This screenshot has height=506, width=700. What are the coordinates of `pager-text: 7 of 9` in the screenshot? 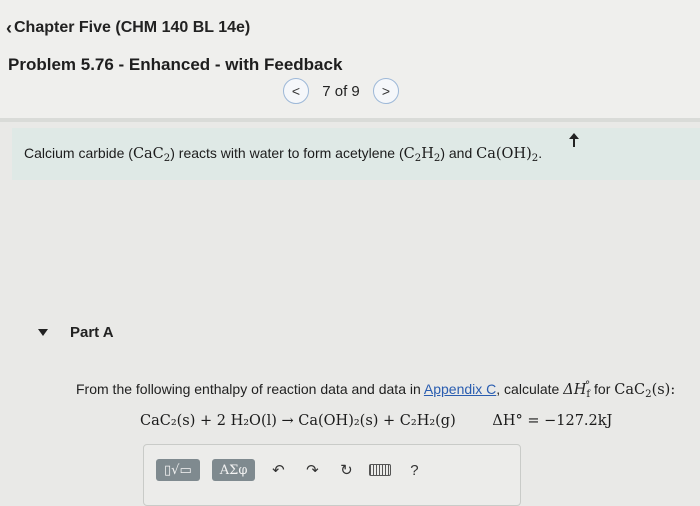 It's located at (341, 91).